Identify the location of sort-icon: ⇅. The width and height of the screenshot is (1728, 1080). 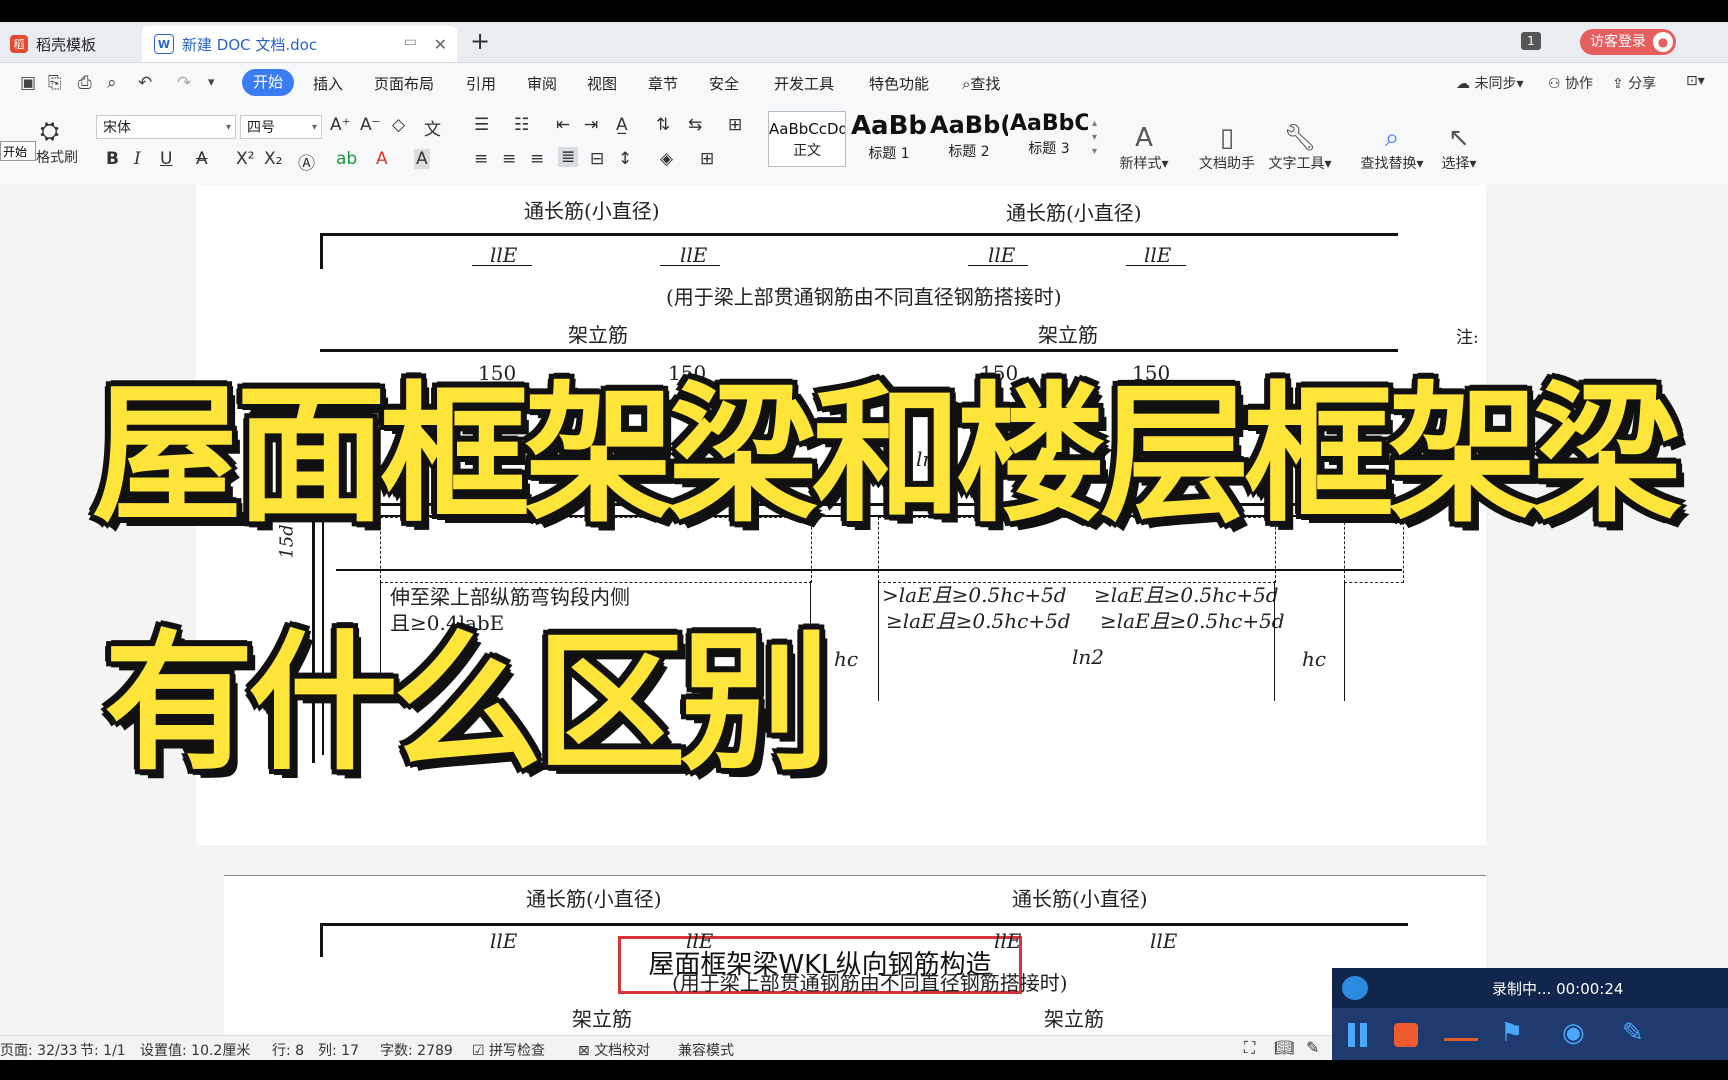
(663, 125).